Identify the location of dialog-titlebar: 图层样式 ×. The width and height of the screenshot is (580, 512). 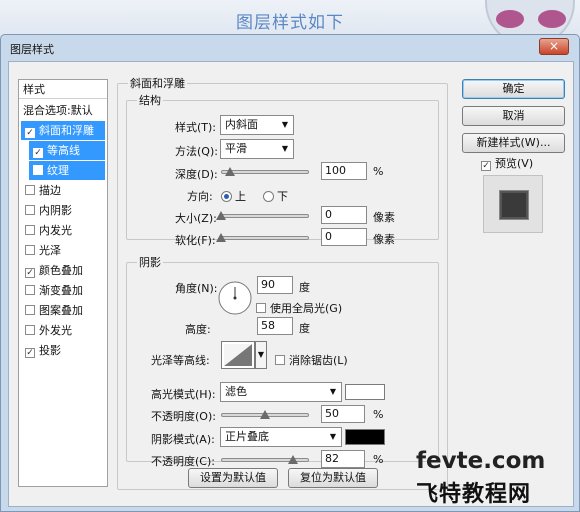
(290, 48).